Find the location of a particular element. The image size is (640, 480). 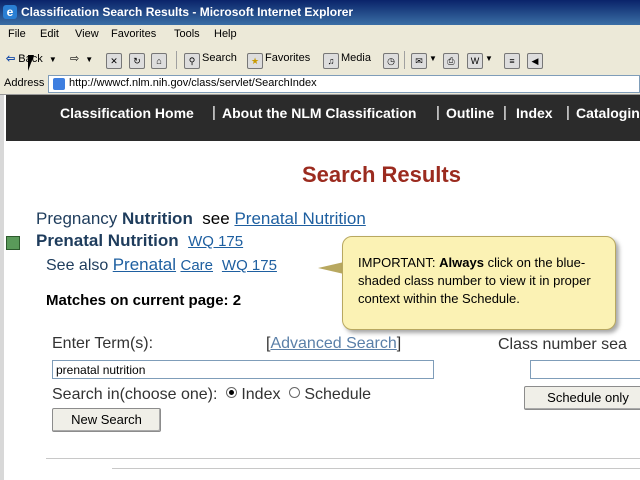

refresh-icon: ↻ is located at coordinates (137, 61).